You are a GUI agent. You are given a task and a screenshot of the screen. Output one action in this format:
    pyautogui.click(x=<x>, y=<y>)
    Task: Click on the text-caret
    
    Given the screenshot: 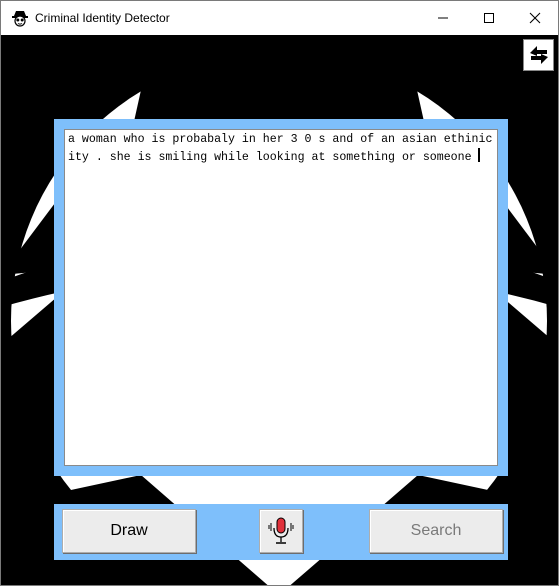 What is the action you would take?
    pyautogui.click(x=478, y=155)
    